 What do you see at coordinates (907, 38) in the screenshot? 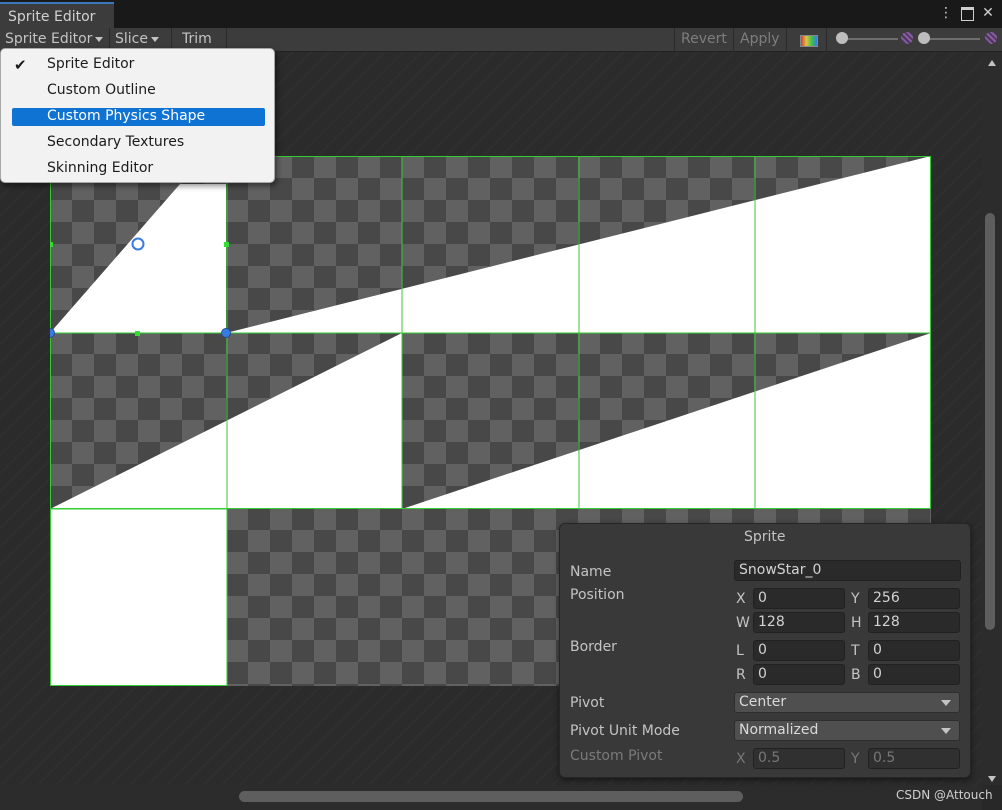
I see `mip-level-icon` at bounding box center [907, 38].